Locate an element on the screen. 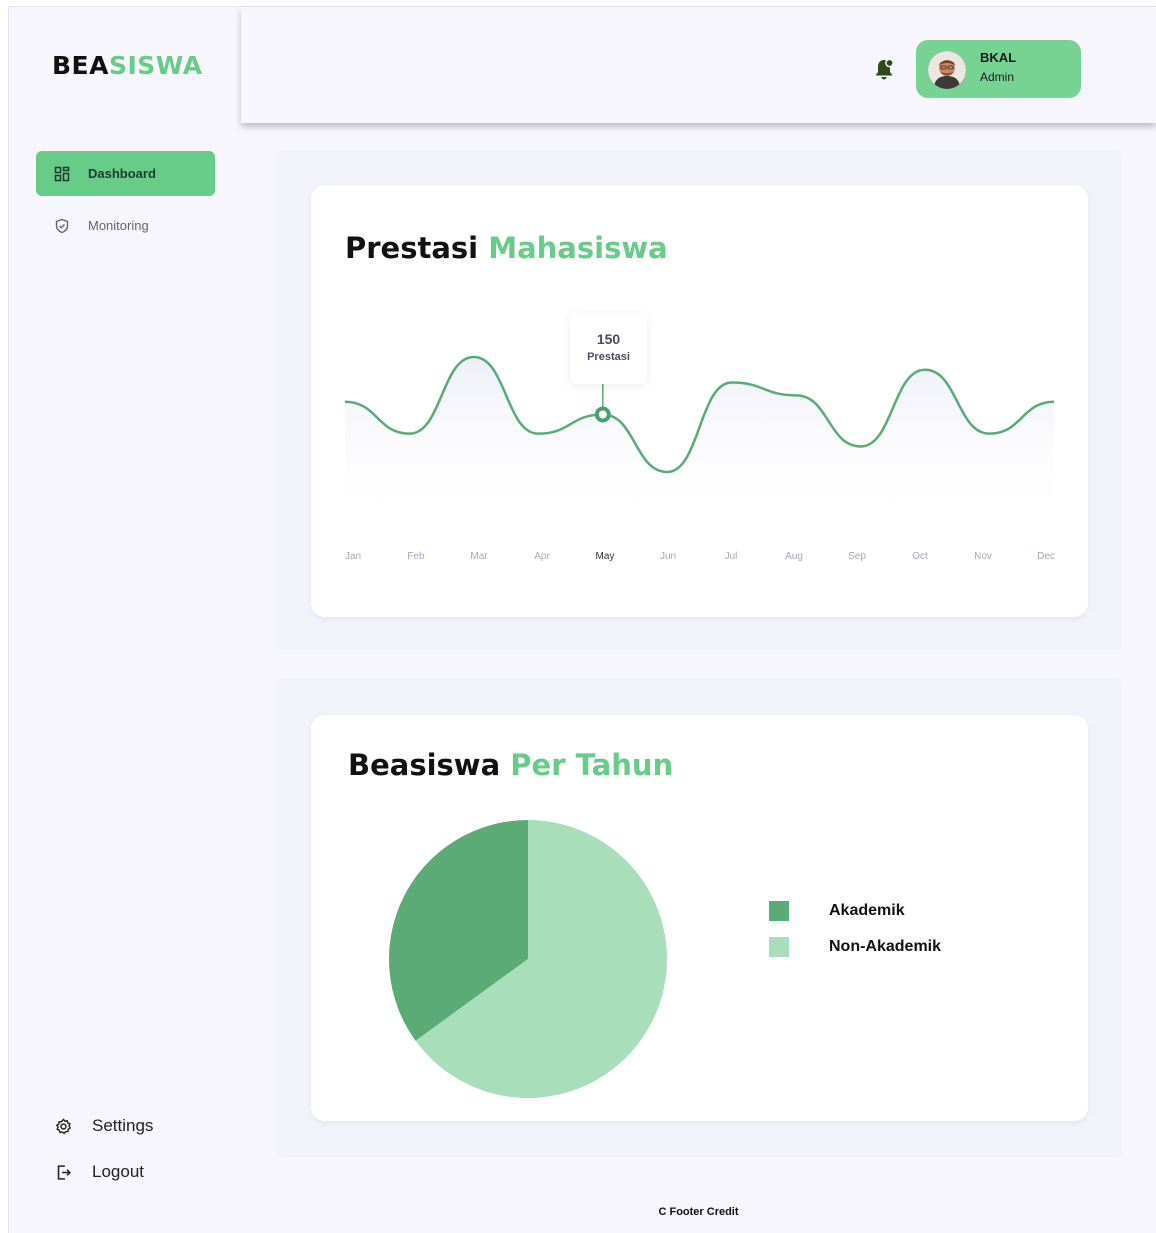 The width and height of the screenshot is (1156, 1233). dashboard-icon is located at coordinates (62, 173).